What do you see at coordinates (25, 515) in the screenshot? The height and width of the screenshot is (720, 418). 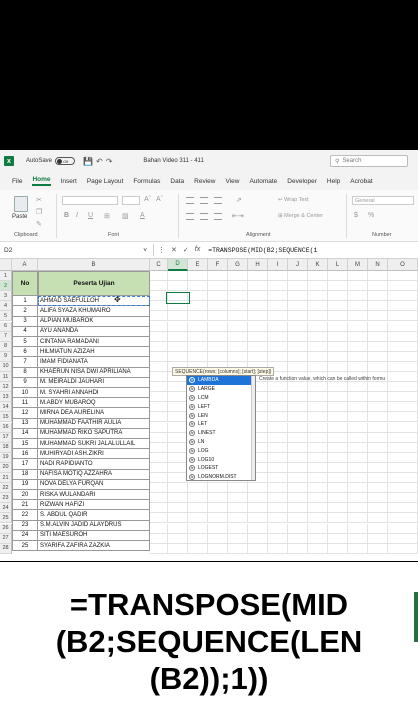 I see `cell-no: 22` at bounding box center [25, 515].